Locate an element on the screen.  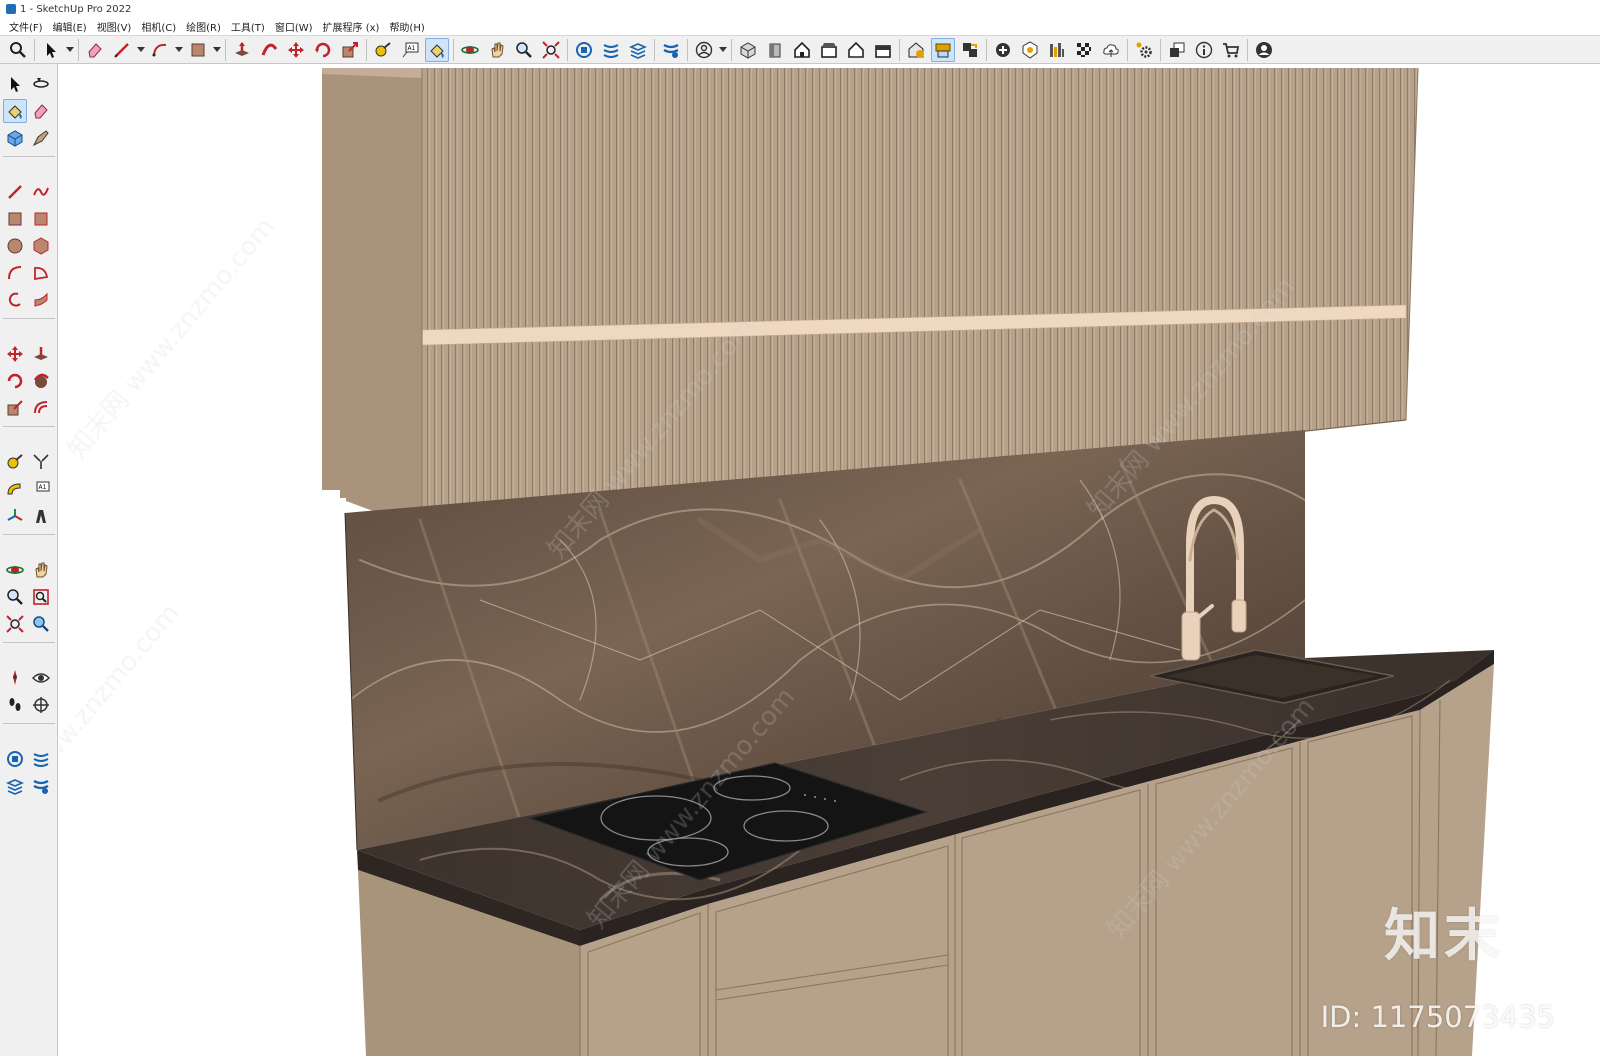
right-view-icon is located at coordinates (829, 50).